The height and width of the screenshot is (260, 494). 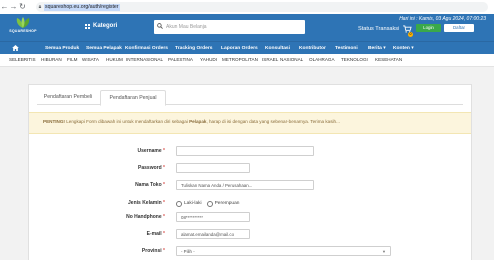 What do you see at coordinates (250, 98) in the screenshot?
I see `registration-tabs: Pendaftaran Pembeli Pendaftaran Penjual` at bounding box center [250, 98].